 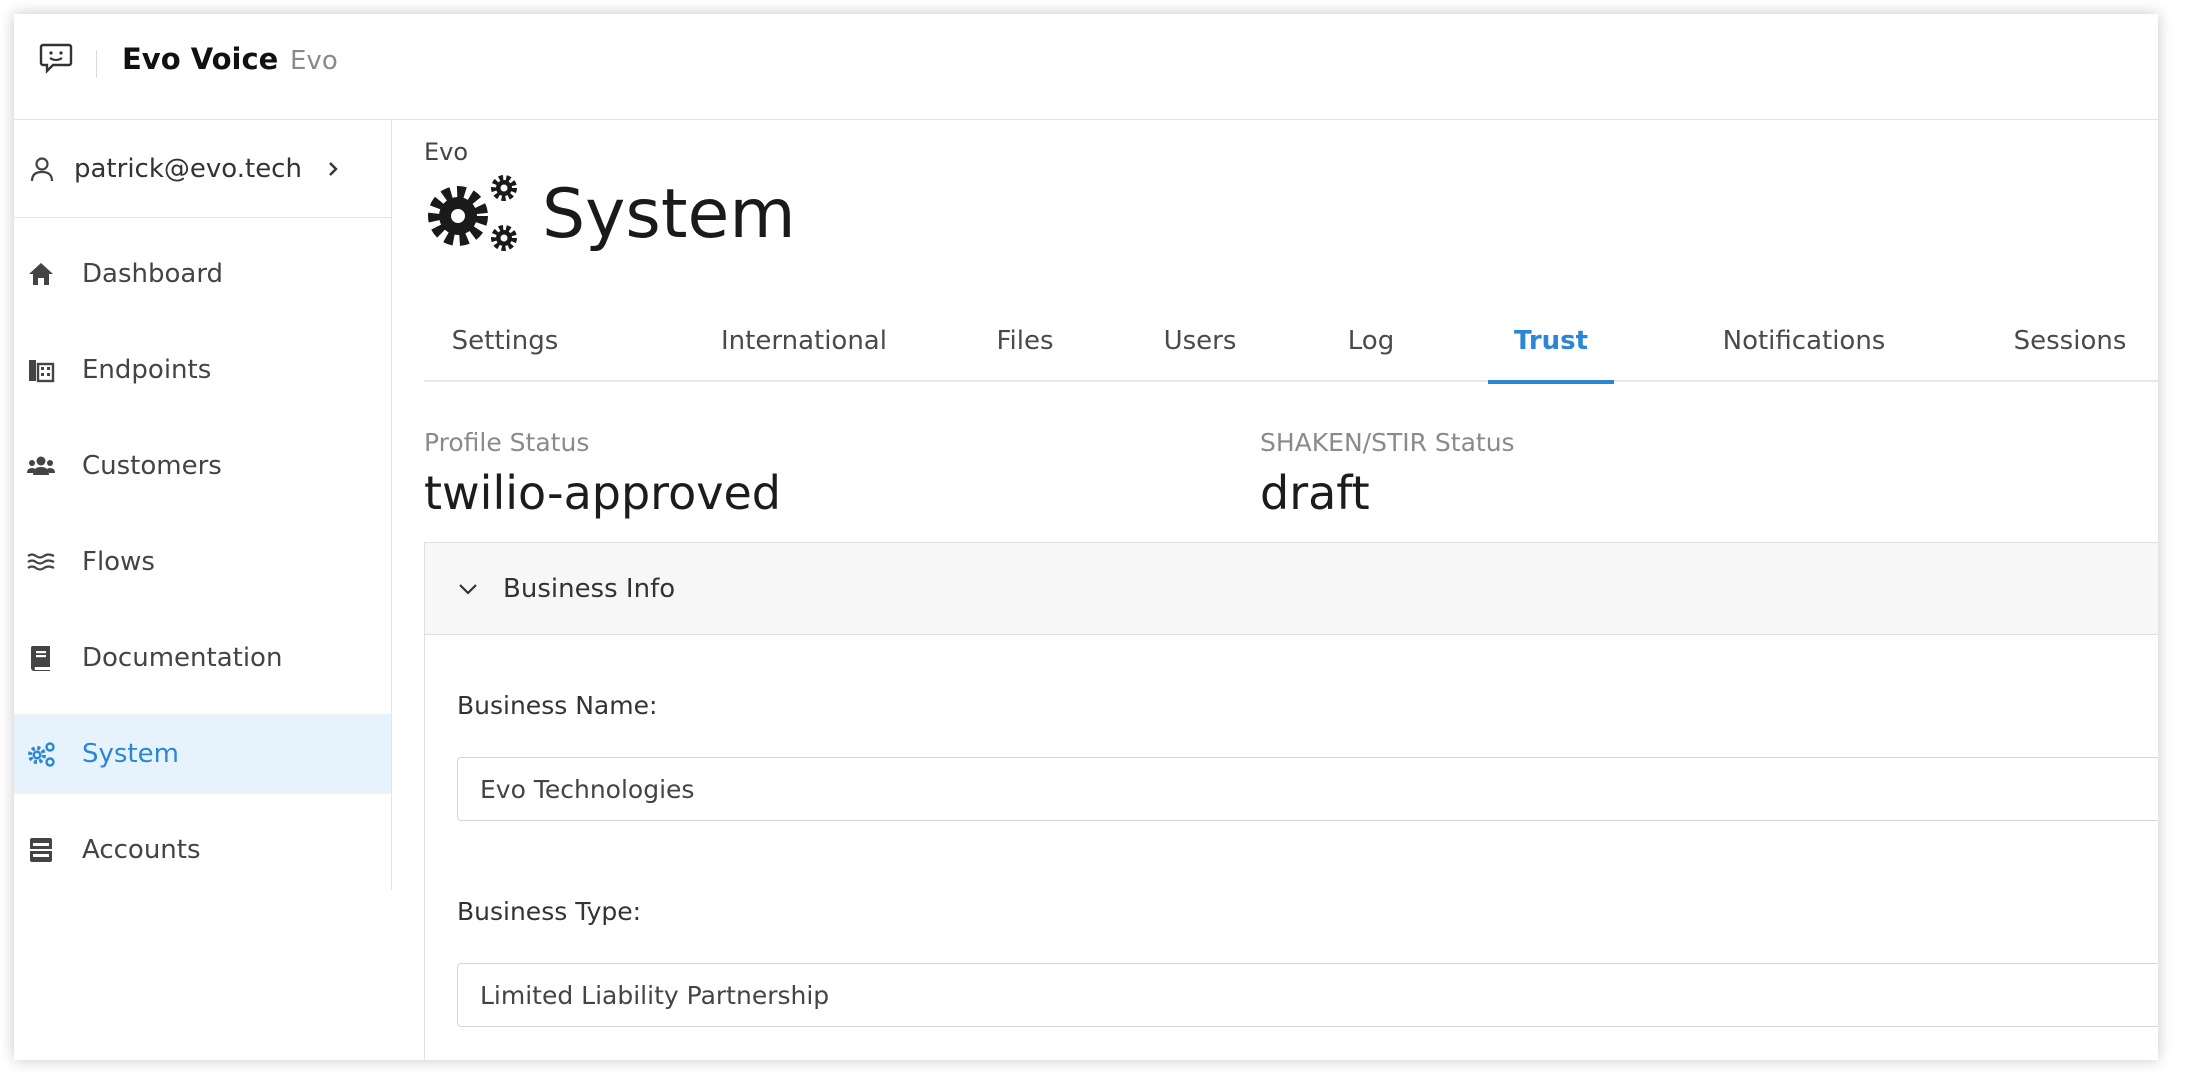 What do you see at coordinates (42, 371) in the screenshot?
I see `endpoints-icon` at bounding box center [42, 371].